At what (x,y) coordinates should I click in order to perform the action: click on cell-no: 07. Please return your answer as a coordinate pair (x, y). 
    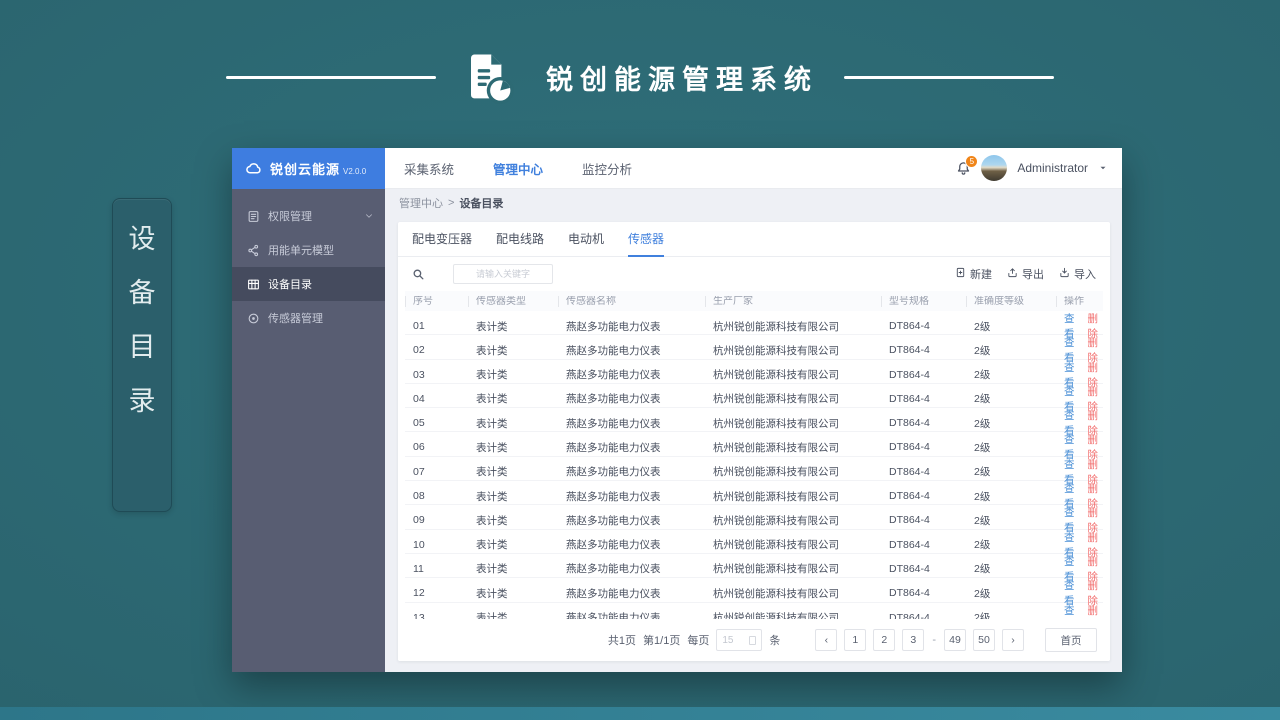
    Looking at the image, I should click on (419, 471).